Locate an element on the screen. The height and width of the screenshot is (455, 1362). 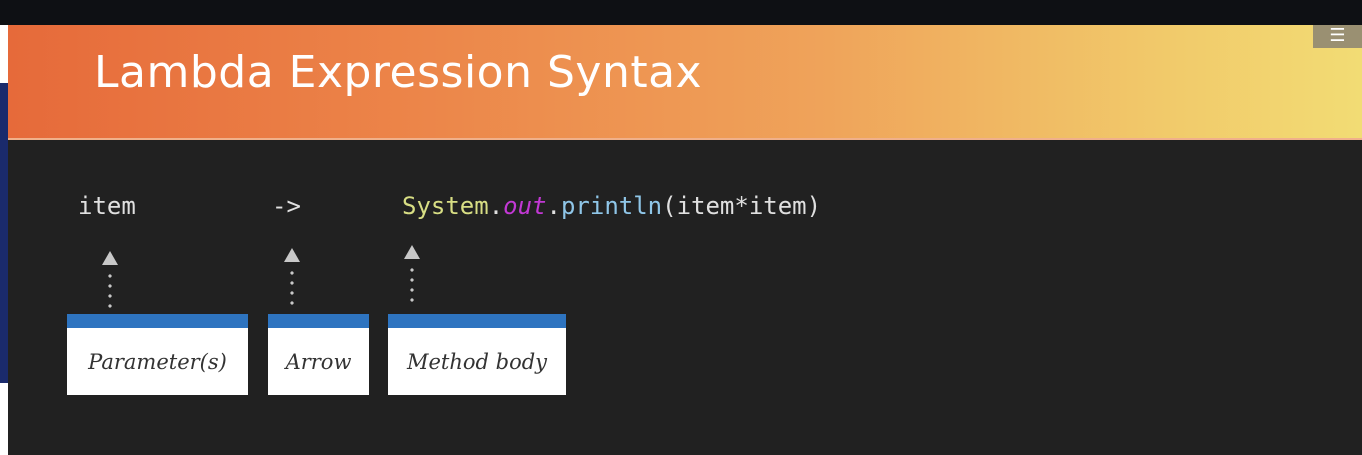
left-edge-blue is located at coordinates (4, 233).